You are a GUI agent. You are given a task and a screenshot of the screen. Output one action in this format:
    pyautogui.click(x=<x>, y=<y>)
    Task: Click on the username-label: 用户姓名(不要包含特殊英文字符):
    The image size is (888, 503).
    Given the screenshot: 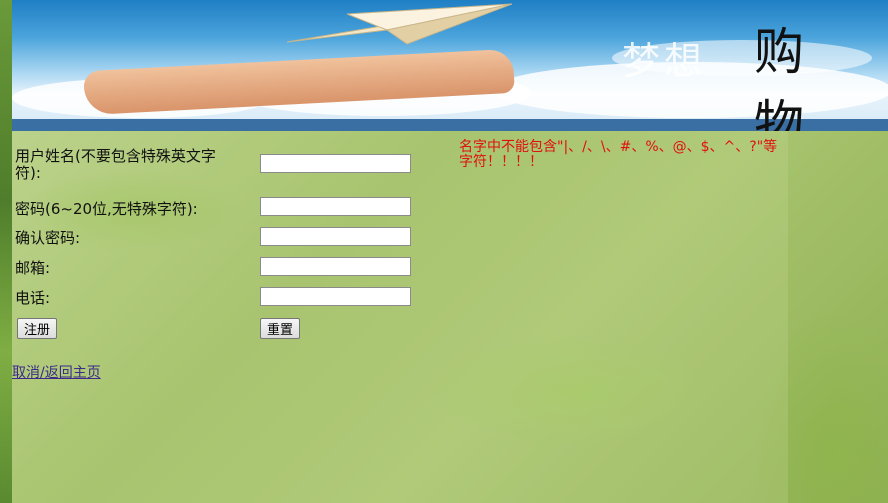 What is the action you would take?
    pyautogui.click(x=115, y=164)
    